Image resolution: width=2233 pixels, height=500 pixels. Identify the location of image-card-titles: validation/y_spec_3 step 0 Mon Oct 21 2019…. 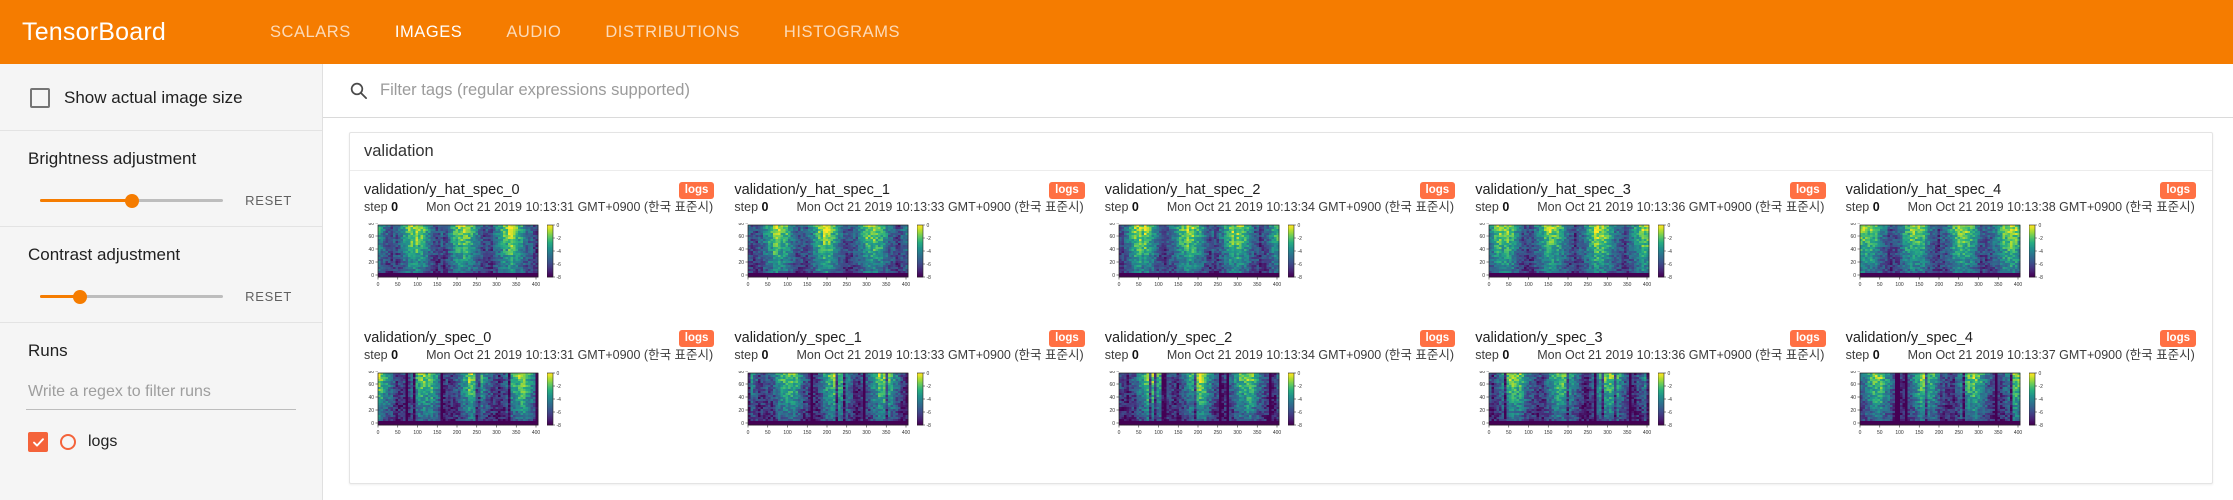
(1649, 346).